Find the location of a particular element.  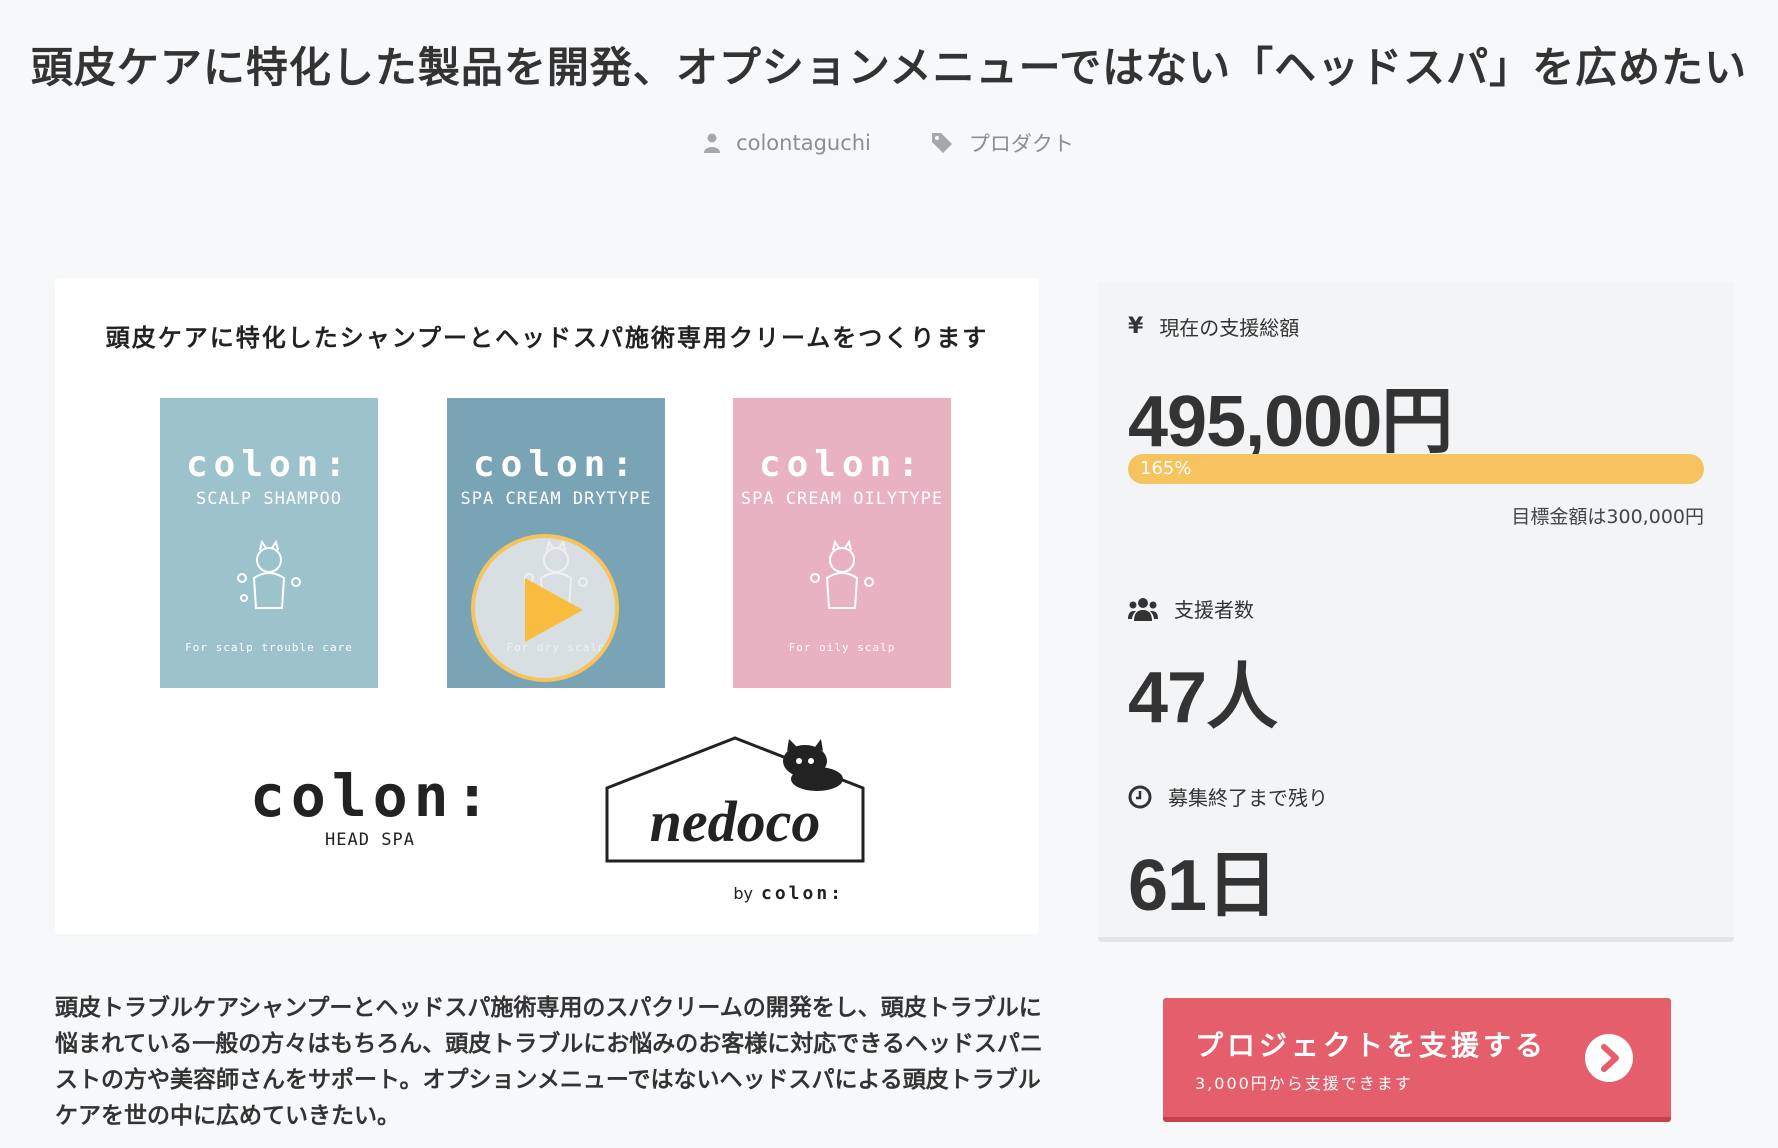

amount-value: 495,000円 is located at coordinates (1290, 422).